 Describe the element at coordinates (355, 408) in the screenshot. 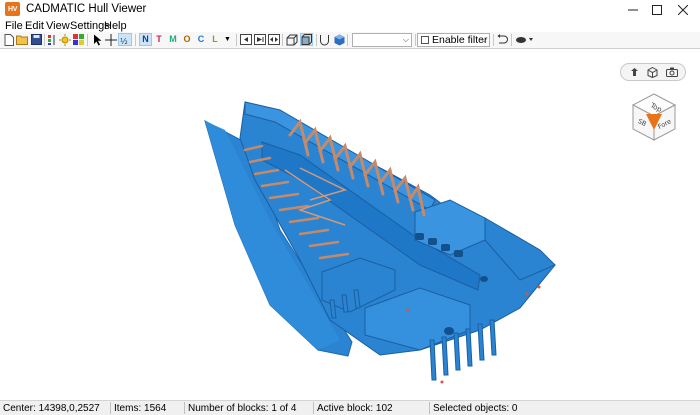

I see `status-active-block: Active block: 102` at that location.